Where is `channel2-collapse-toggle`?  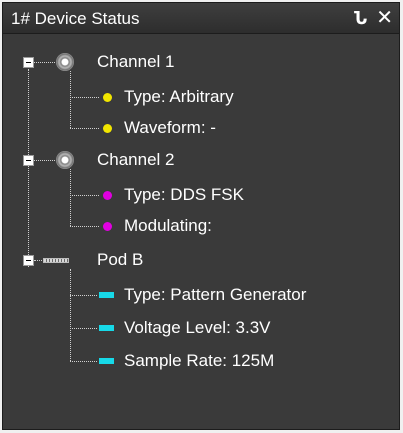
channel2-collapse-toggle is located at coordinates (28, 160).